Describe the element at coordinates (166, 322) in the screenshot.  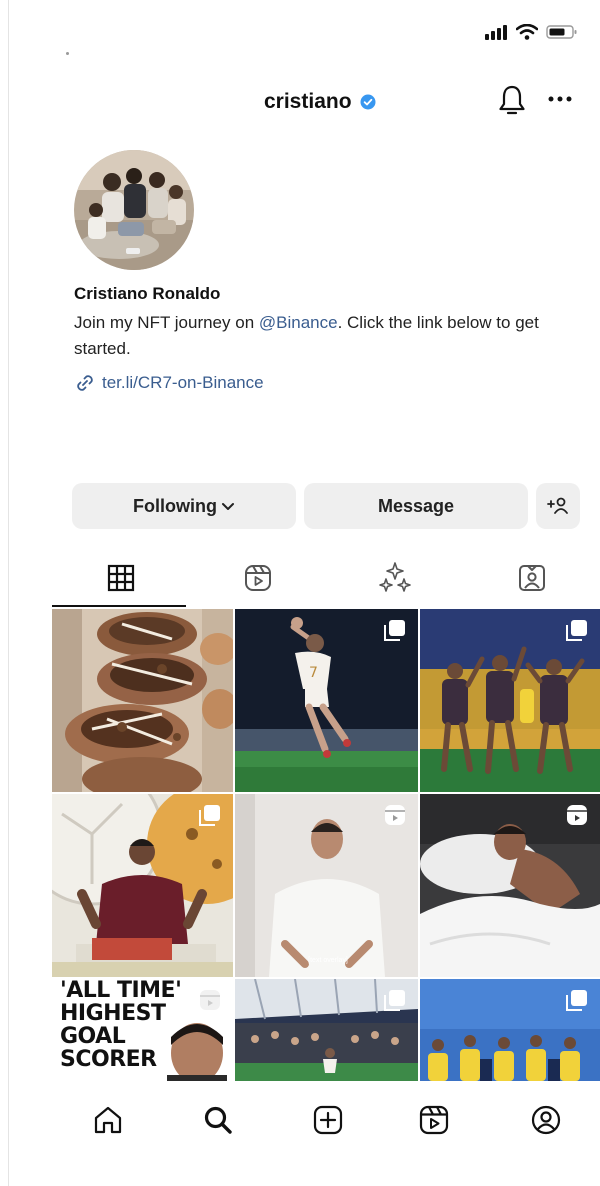
I see `bio-prefix: Join my NFT journey on` at that location.